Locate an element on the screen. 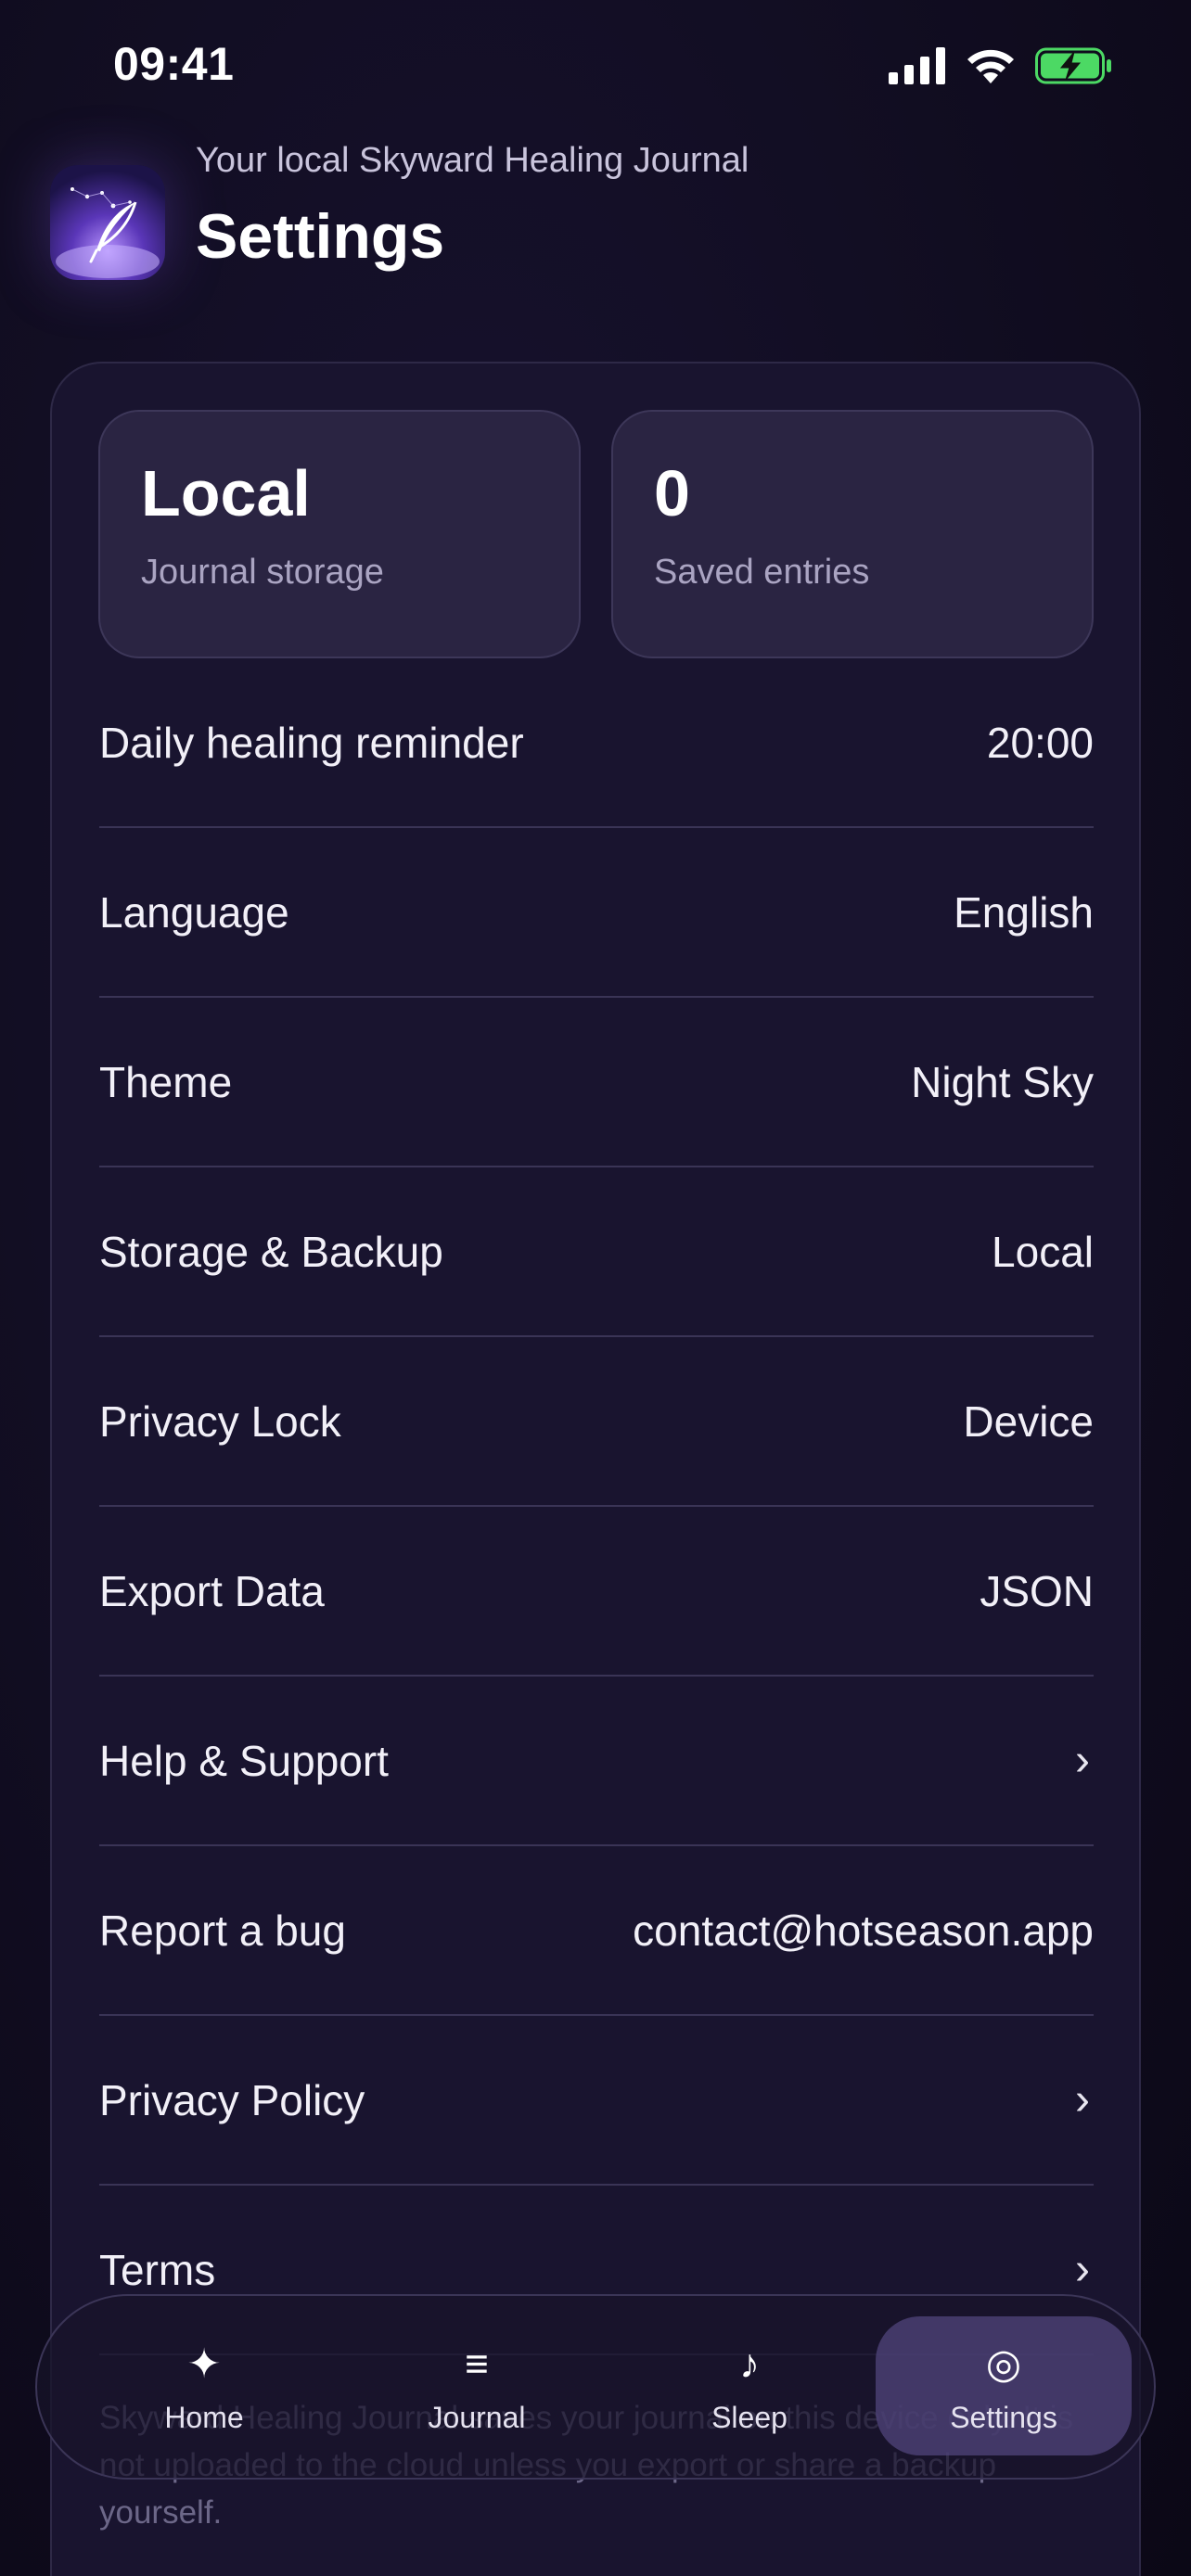  setting-value: Local is located at coordinates (1043, 1251).